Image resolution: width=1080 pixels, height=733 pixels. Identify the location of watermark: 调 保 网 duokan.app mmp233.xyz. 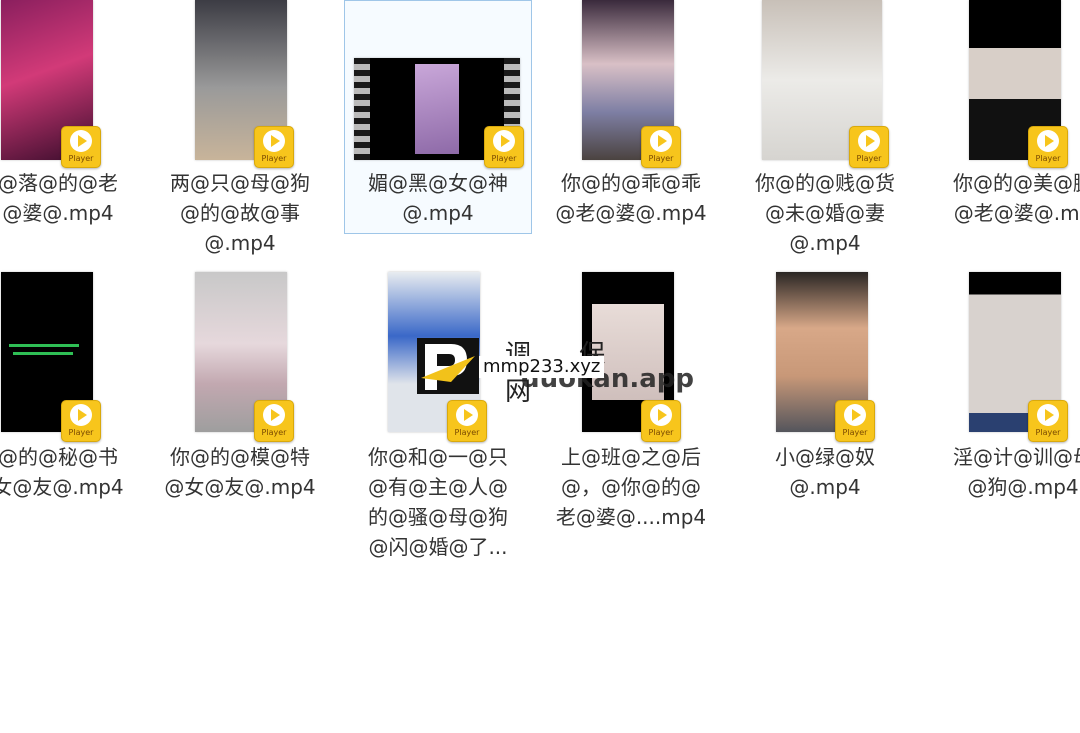
(555, 372).